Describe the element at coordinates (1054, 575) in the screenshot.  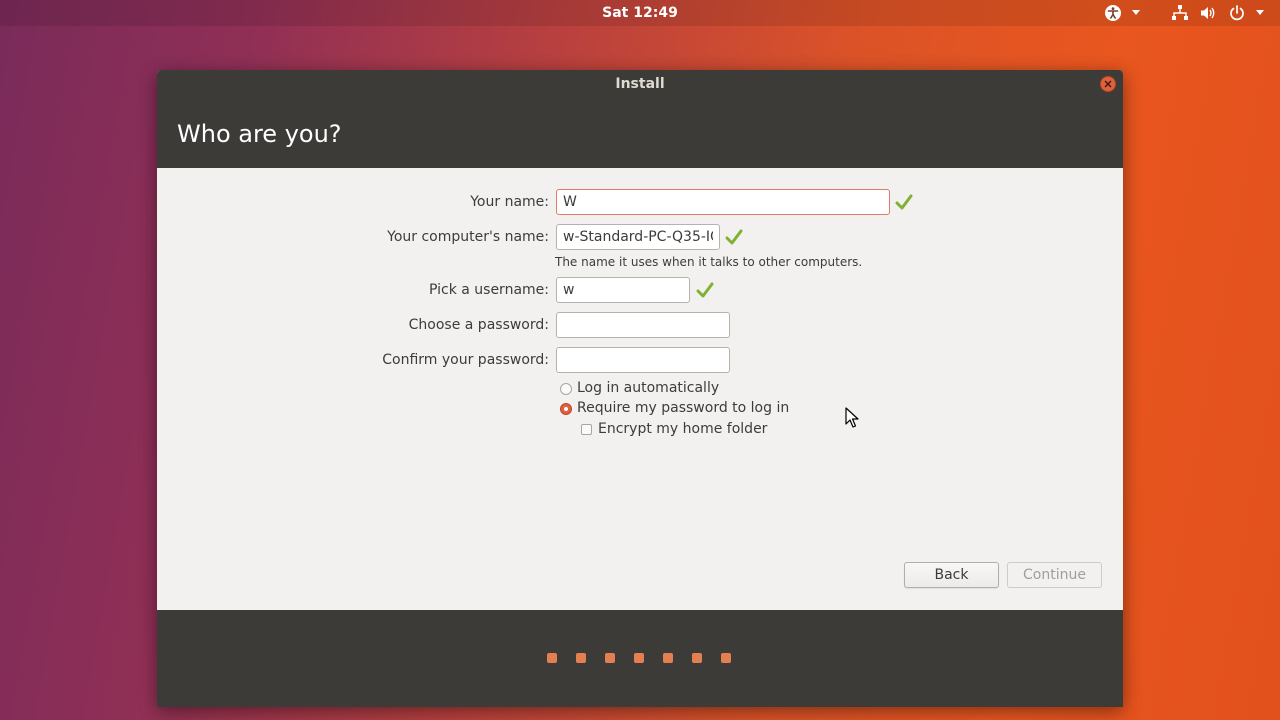
I see `continue-button: Continue` at that location.